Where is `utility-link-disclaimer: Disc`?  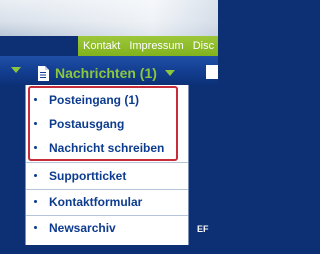 utility-link-disclaimer: Disc is located at coordinates (203, 46).